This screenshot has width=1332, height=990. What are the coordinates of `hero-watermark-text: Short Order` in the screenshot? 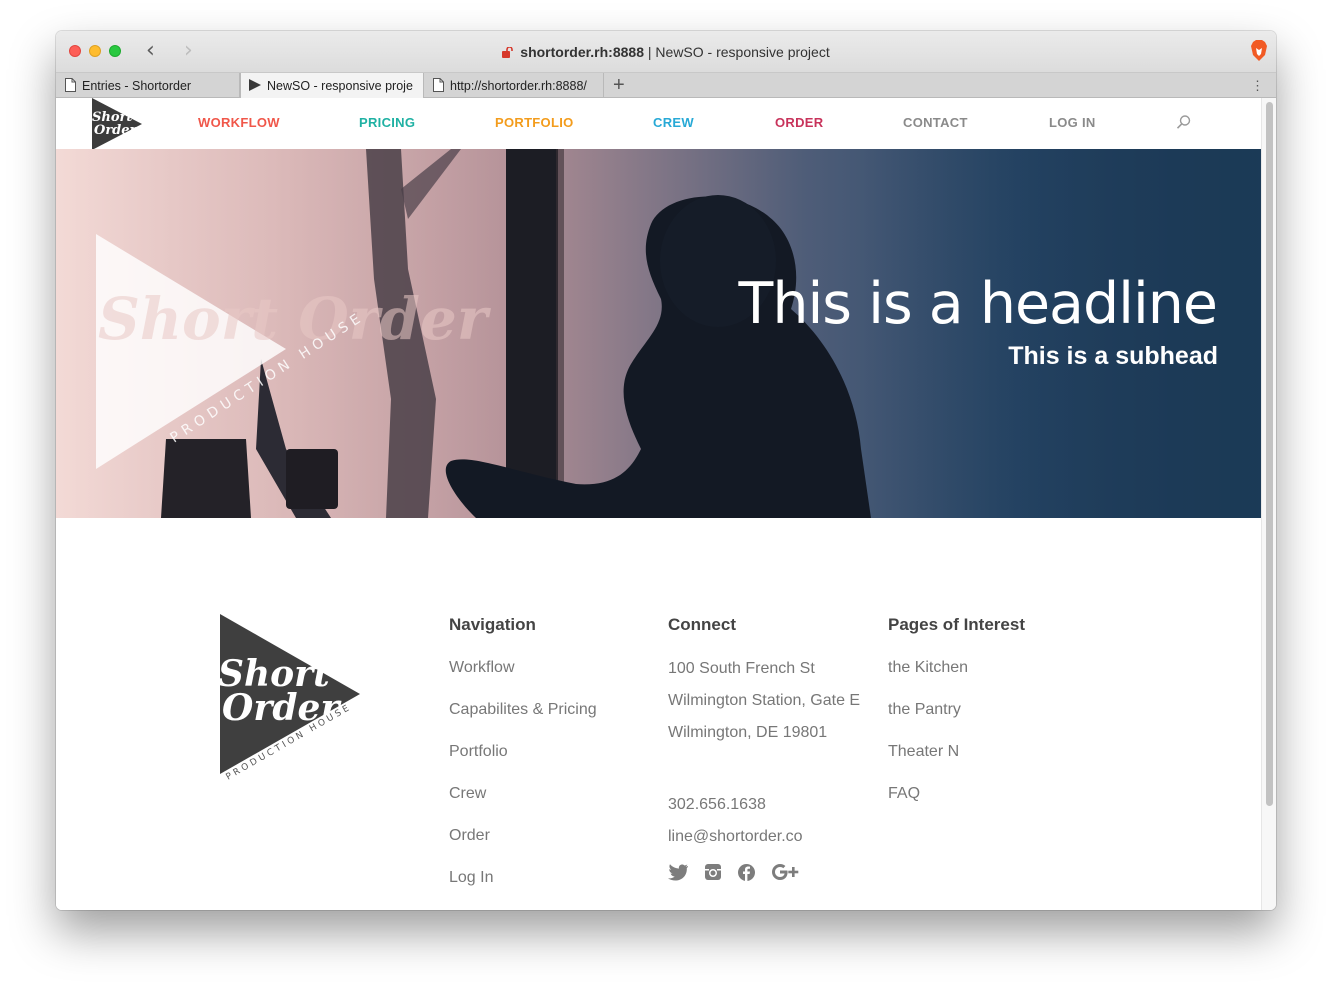 It's located at (295, 319).